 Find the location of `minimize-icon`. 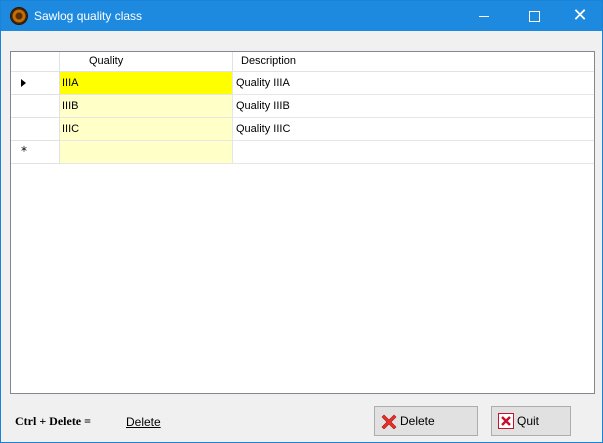

minimize-icon is located at coordinates (484, 16).